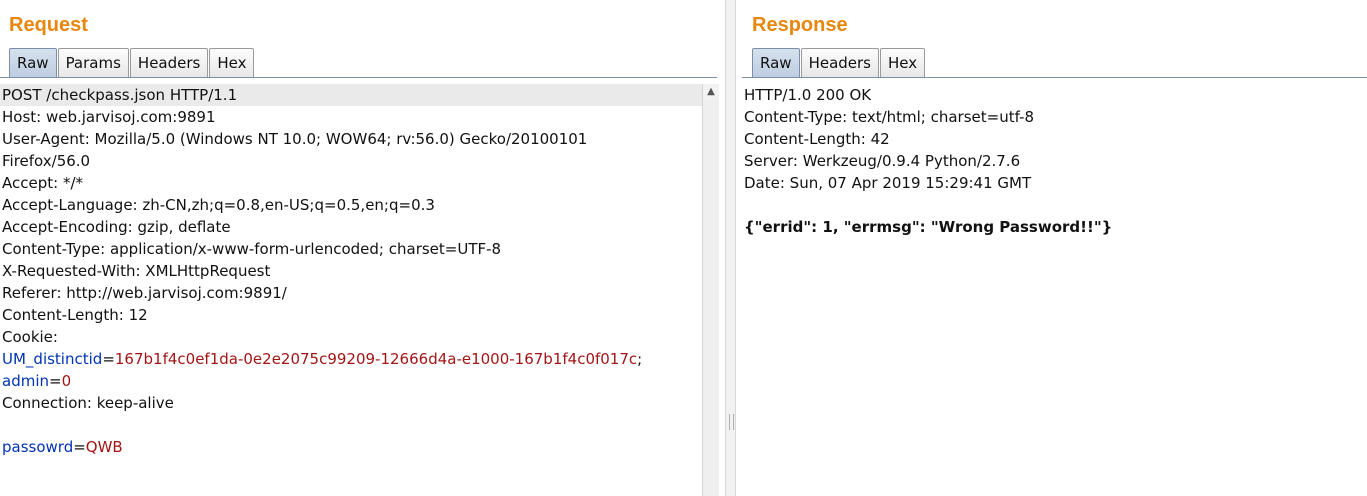 The width and height of the screenshot is (1367, 496). Describe the element at coordinates (66, 381) in the screenshot. I see `cookie-value: 0` at that location.